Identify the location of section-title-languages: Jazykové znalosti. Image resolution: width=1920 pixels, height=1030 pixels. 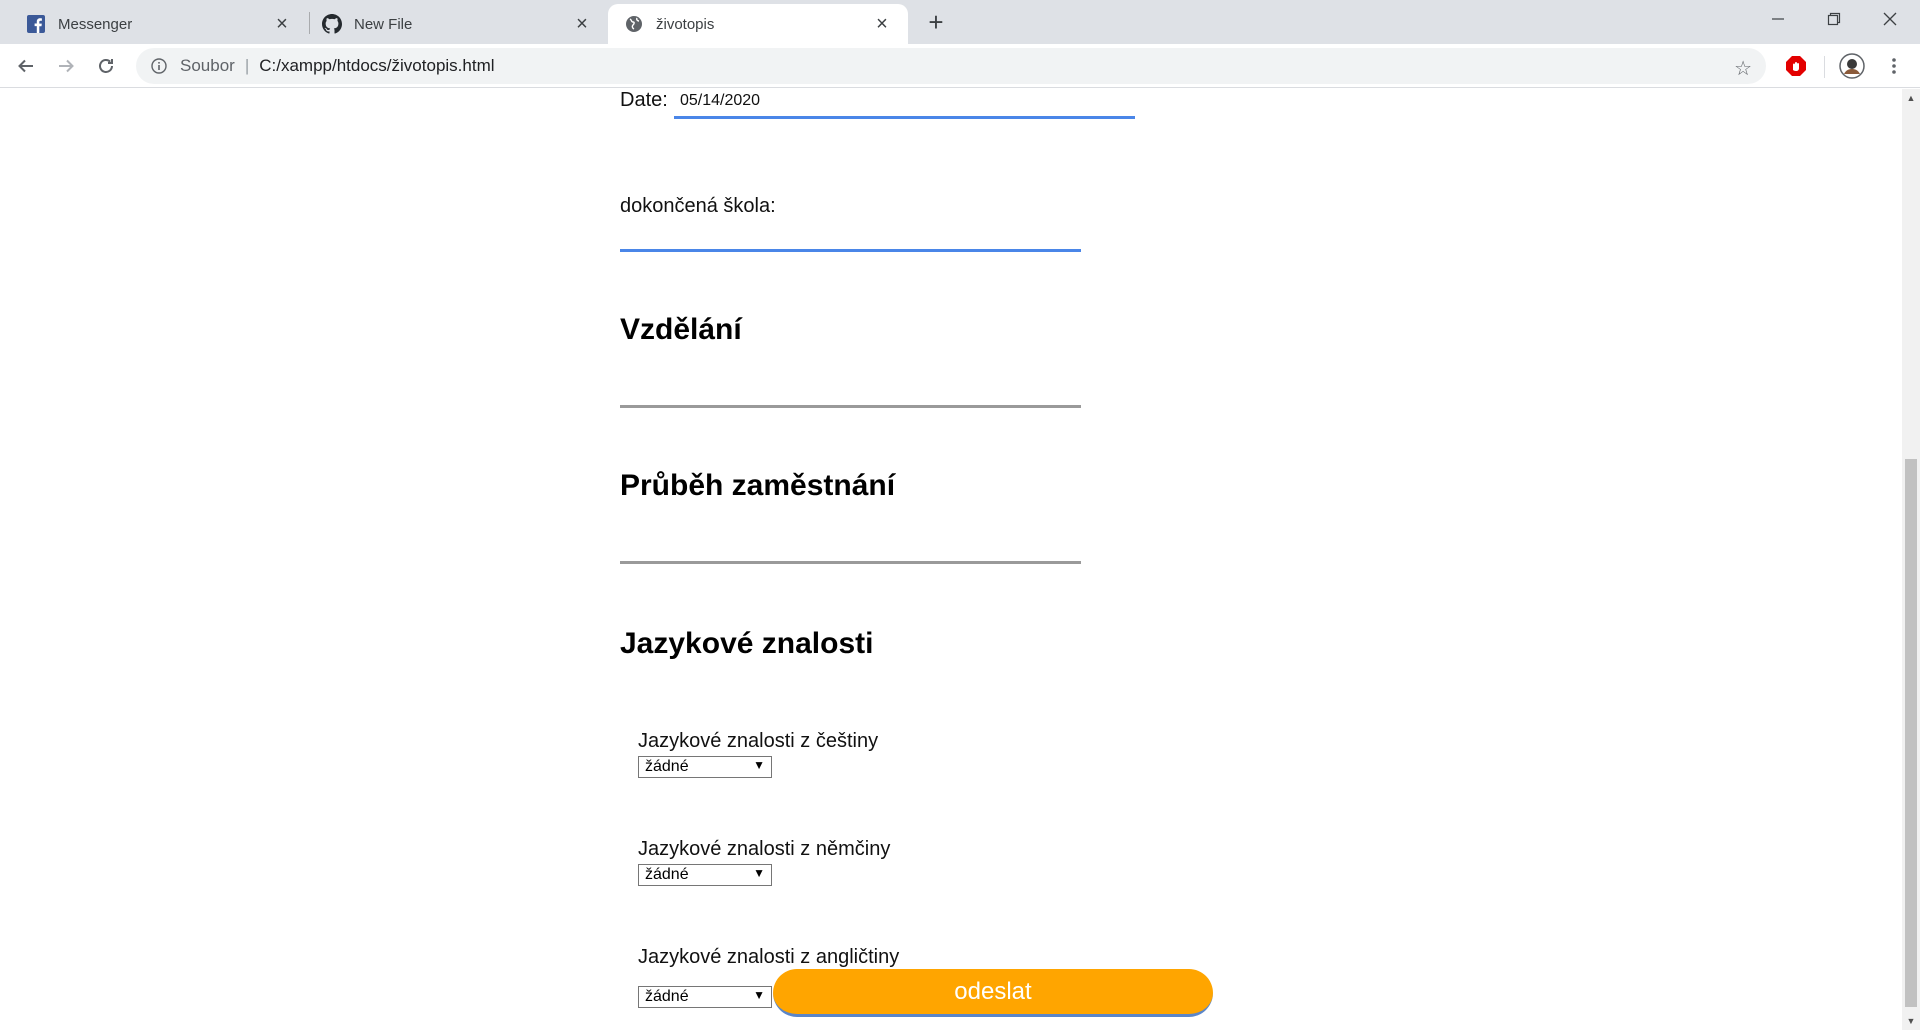
(747, 643).